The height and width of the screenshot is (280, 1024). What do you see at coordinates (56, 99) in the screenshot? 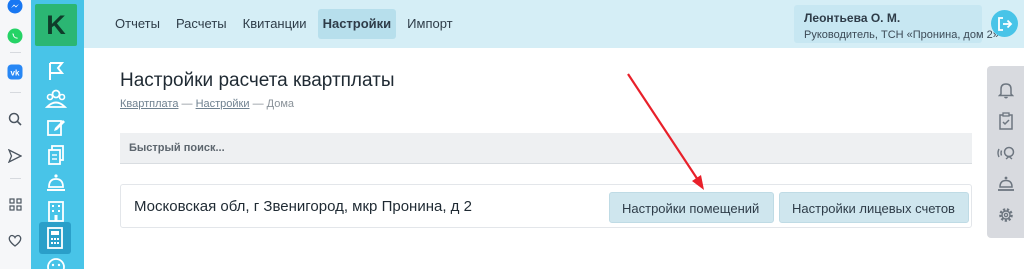
I see `people-icon` at bounding box center [56, 99].